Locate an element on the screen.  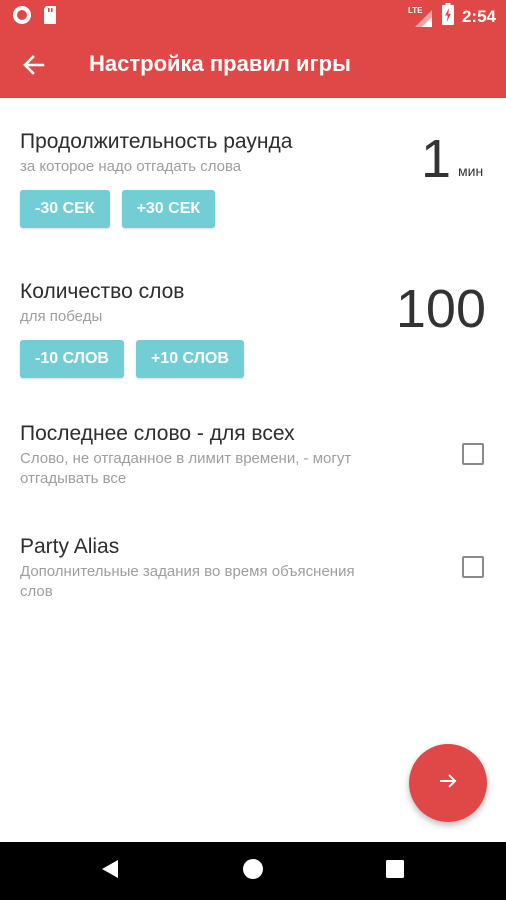
nav-back-button is located at coordinates (110, 871).